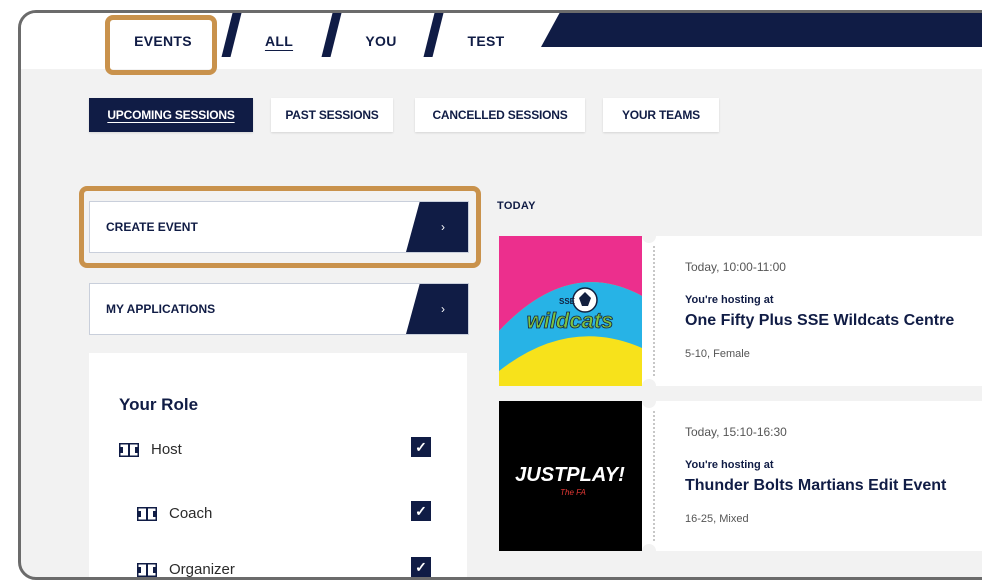  Describe the element at coordinates (486, 41) in the screenshot. I see `tab-test: TEST` at that location.